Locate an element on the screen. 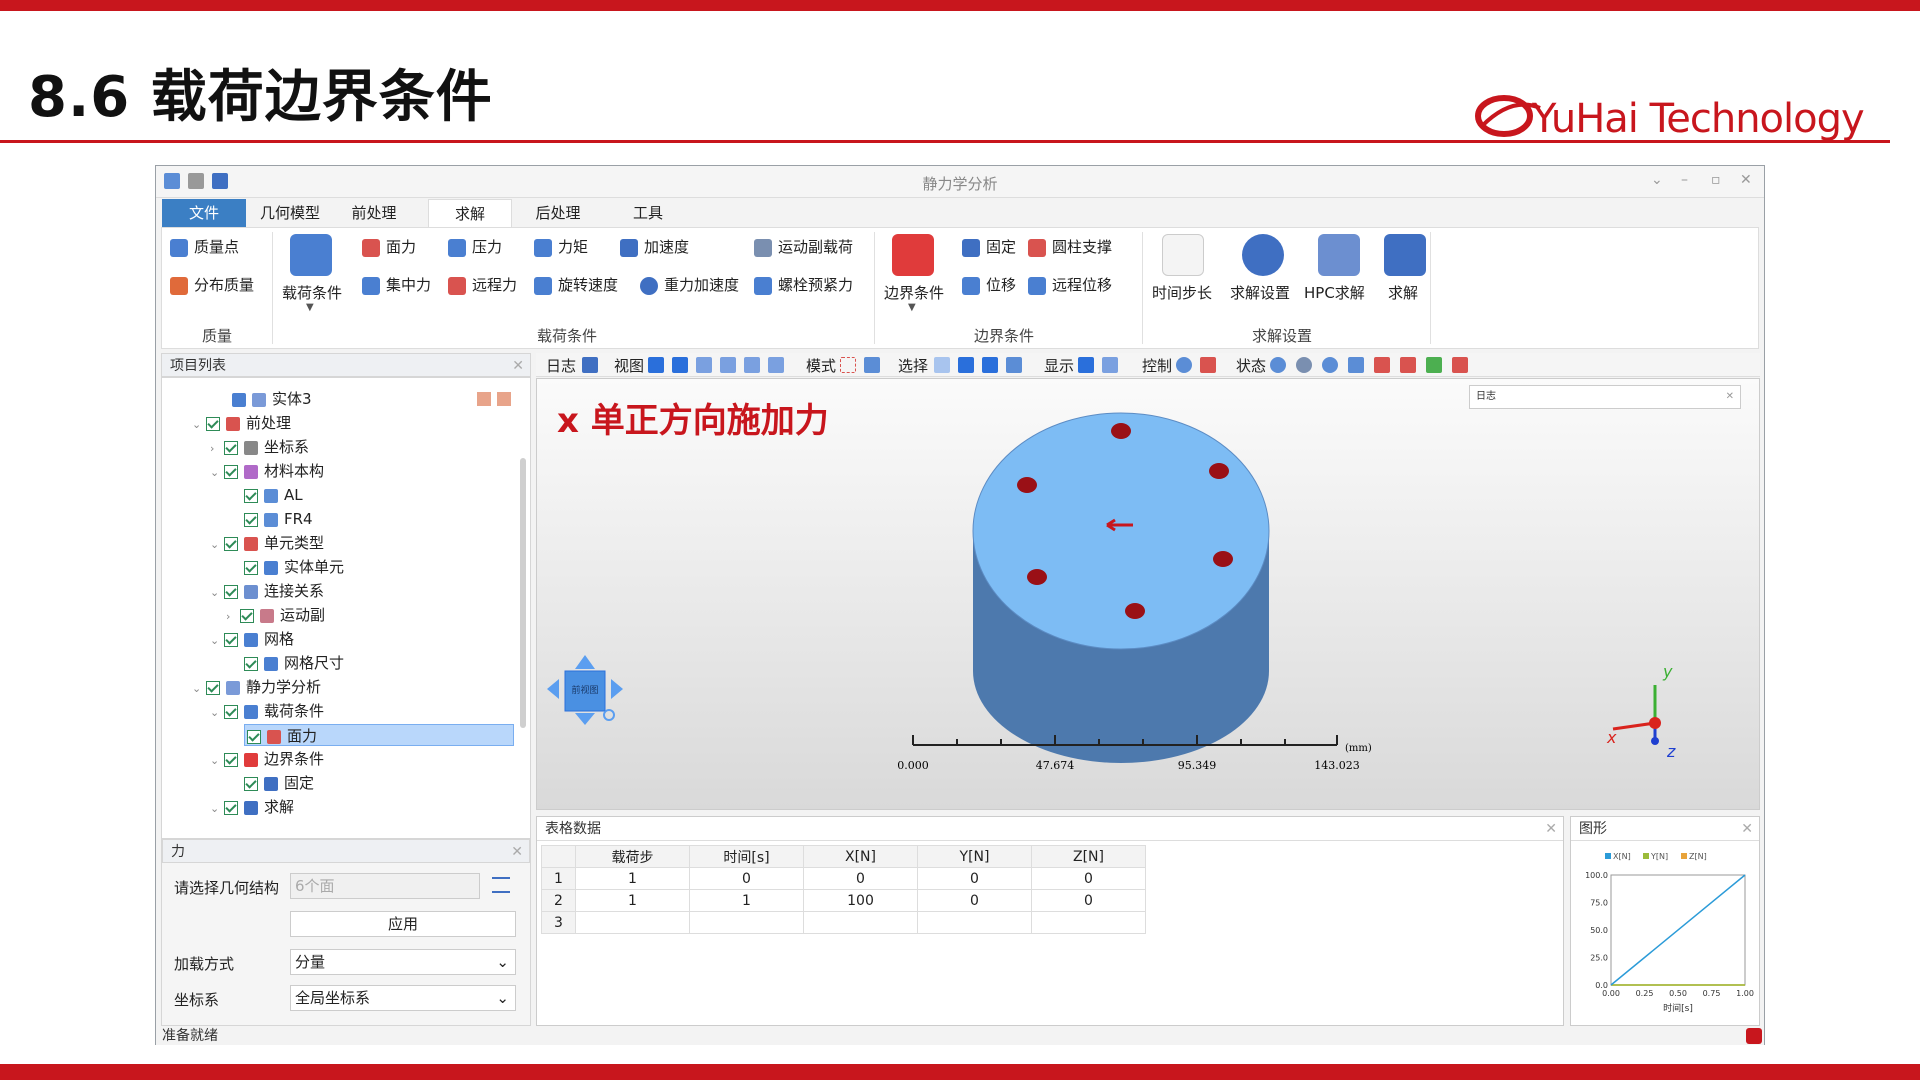 This screenshot has height=1080, width=1920. pointer-icon is located at coordinates (872, 365).